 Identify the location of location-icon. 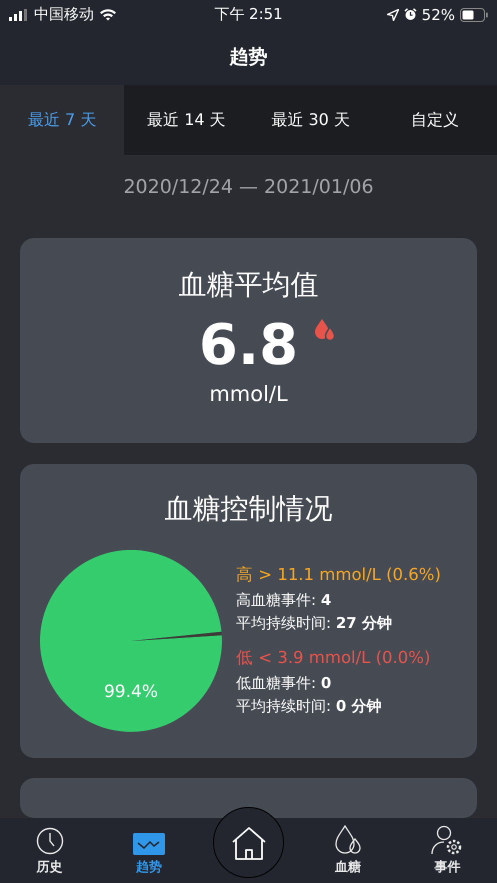
(392, 14).